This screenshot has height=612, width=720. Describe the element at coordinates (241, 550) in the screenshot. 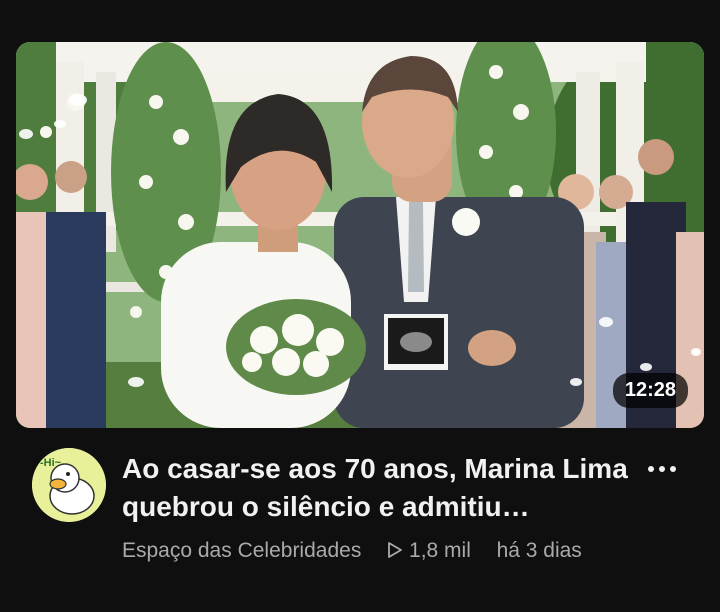

I see `channel-name: Espaço das Celebridades` at that location.